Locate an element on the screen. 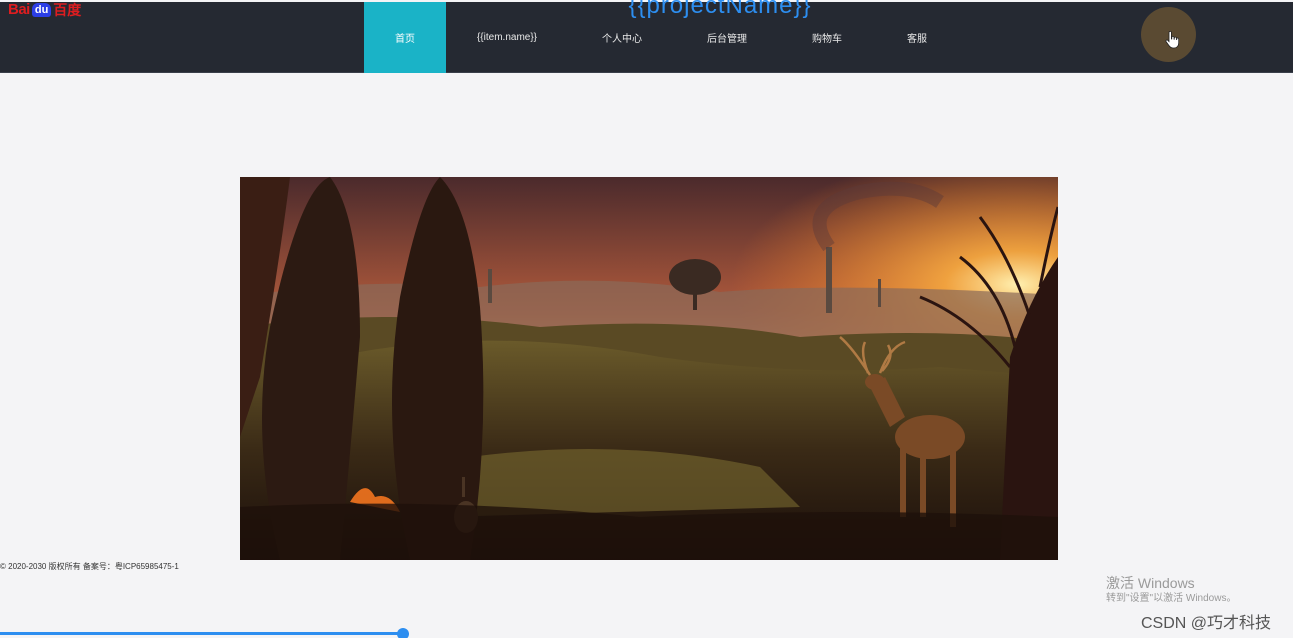  nav-item-dynamic: {{item.name}} is located at coordinates (507, 37).